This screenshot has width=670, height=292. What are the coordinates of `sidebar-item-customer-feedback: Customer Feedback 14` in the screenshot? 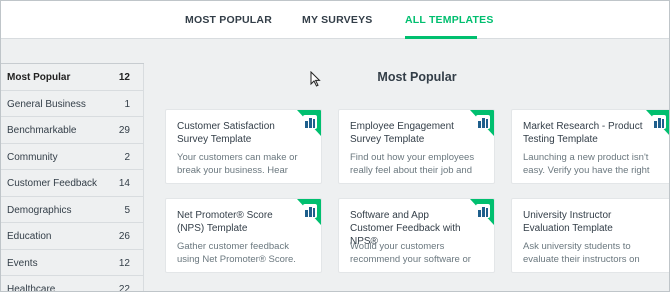 It's located at (72, 182).